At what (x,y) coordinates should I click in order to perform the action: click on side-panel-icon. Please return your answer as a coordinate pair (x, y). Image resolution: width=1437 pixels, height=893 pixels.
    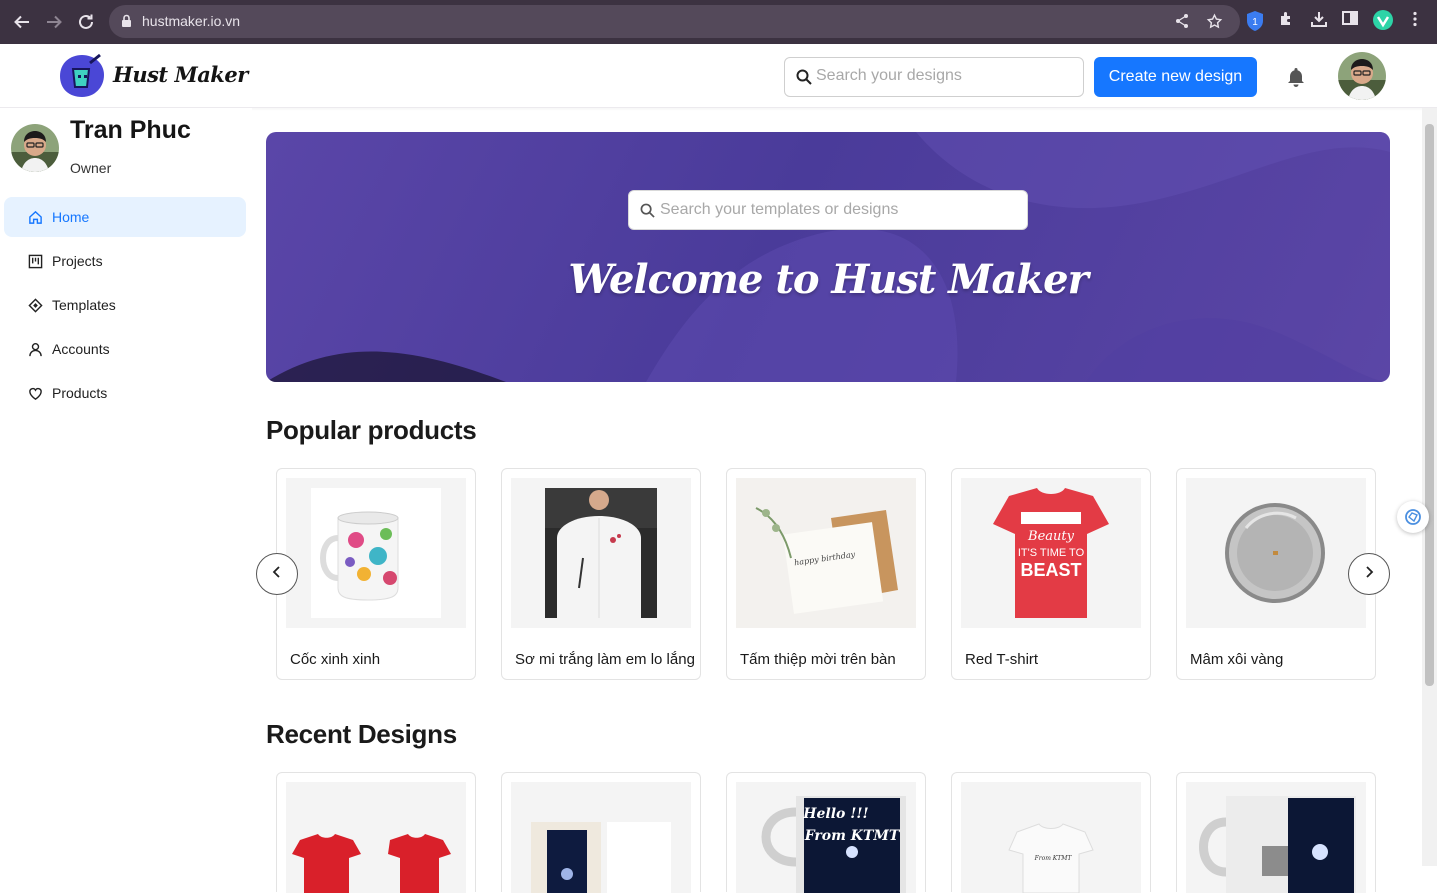
    Looking at the image, I should click on (1352, 21).